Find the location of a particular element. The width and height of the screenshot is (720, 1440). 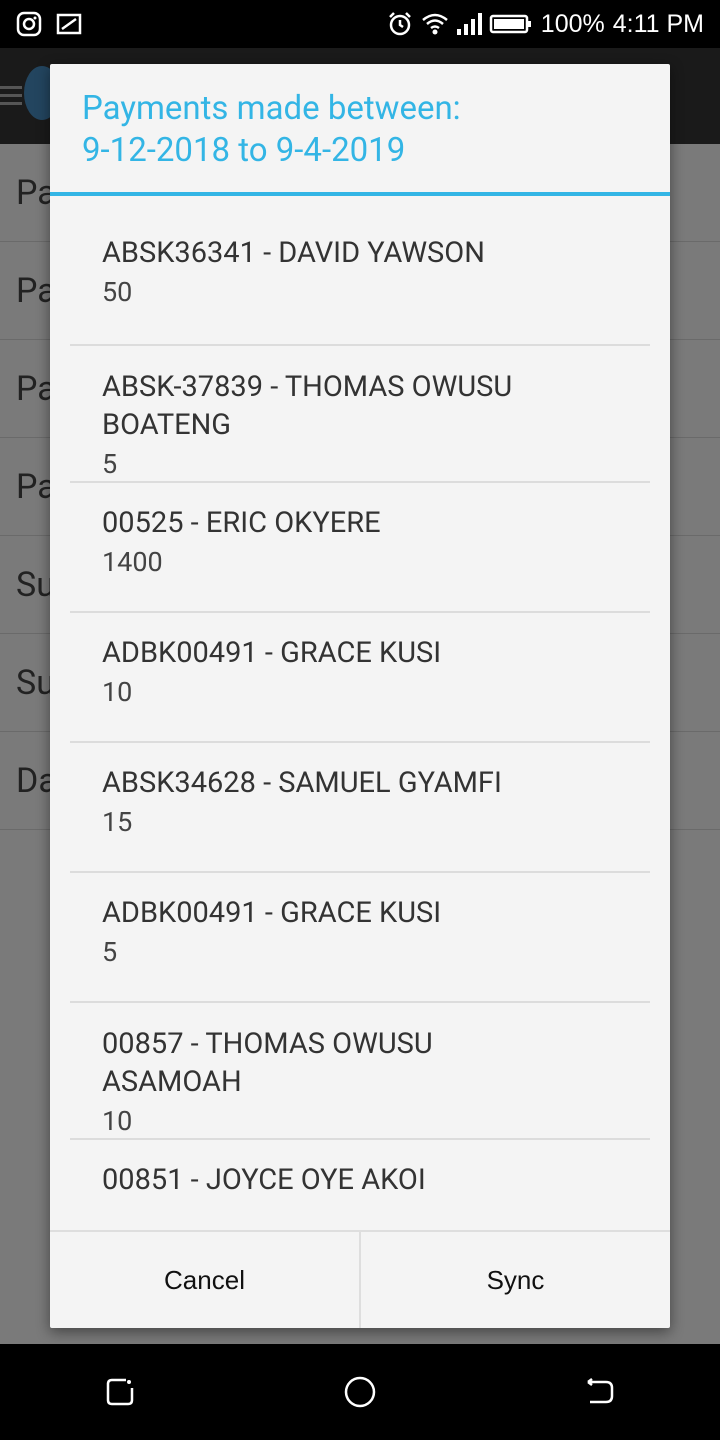

navigation-bar is located at coordinates (360, 1392).